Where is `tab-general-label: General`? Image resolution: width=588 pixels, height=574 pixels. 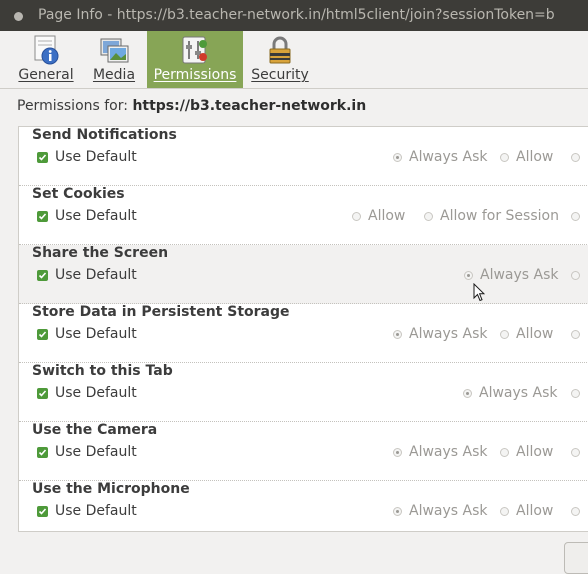 tab-general-label: General is located at coordinates (46, 75).